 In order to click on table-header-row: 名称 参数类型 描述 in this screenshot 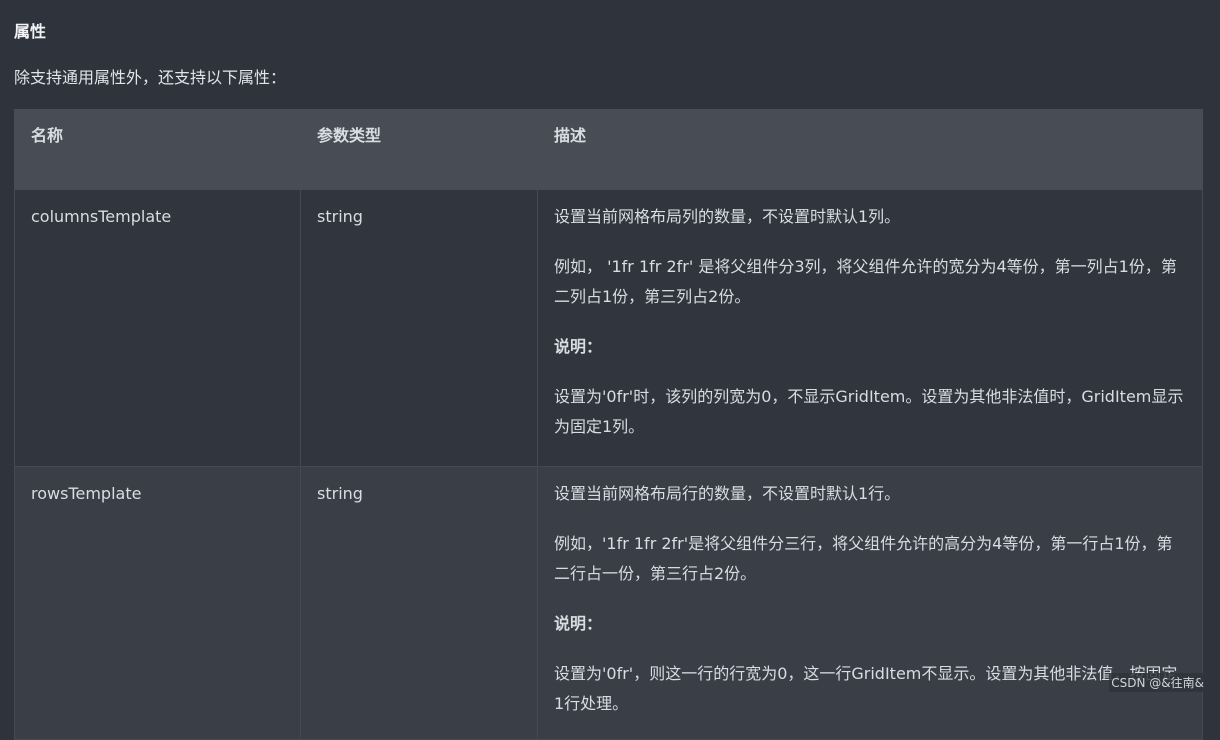, I will do `click(608, 149)`.